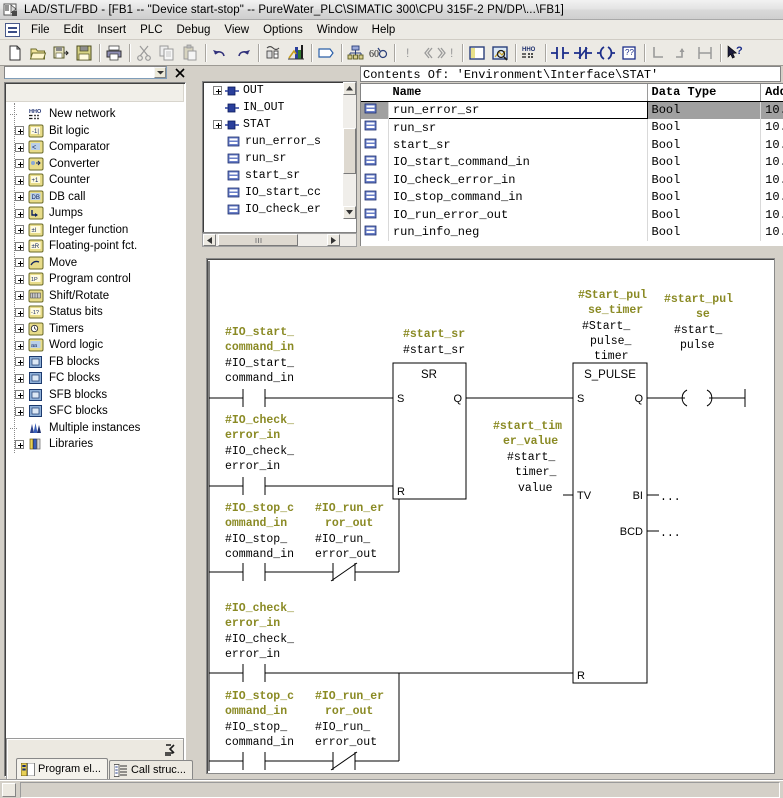 This screenshot has width=783, height=798. I want to click on scrollbar-thumb, so click(349, 151).